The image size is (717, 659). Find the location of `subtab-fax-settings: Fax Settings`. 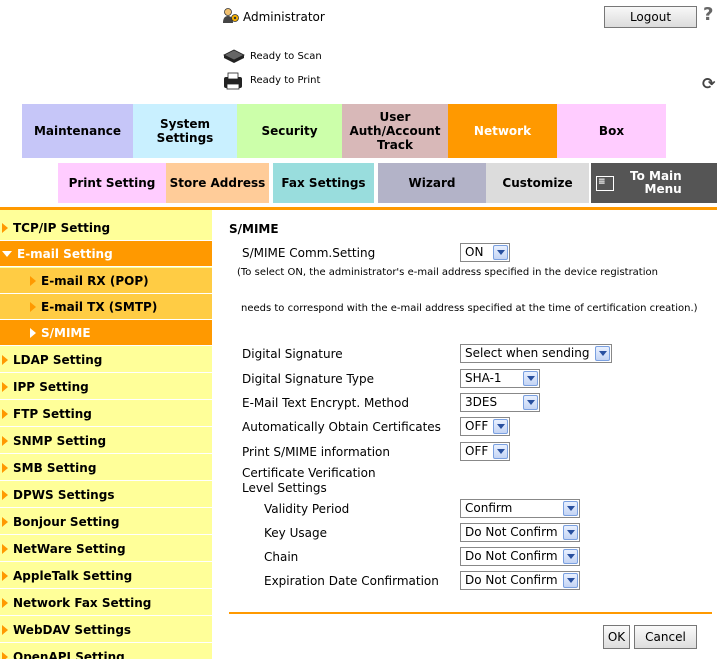

subtab-fax-settings: Fax Settings is located at coordinates (323, 183).